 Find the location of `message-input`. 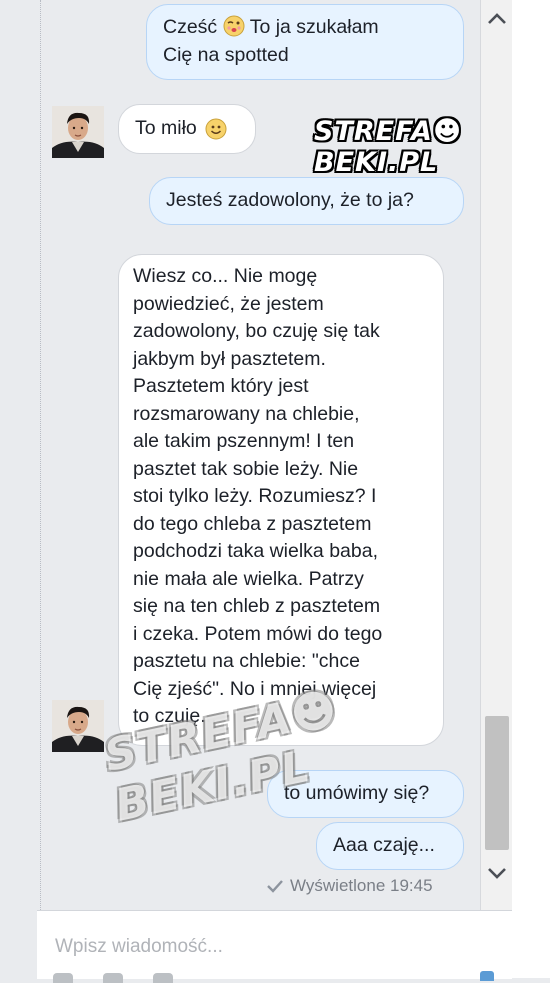

message-input is located at coordinates (275, 947).